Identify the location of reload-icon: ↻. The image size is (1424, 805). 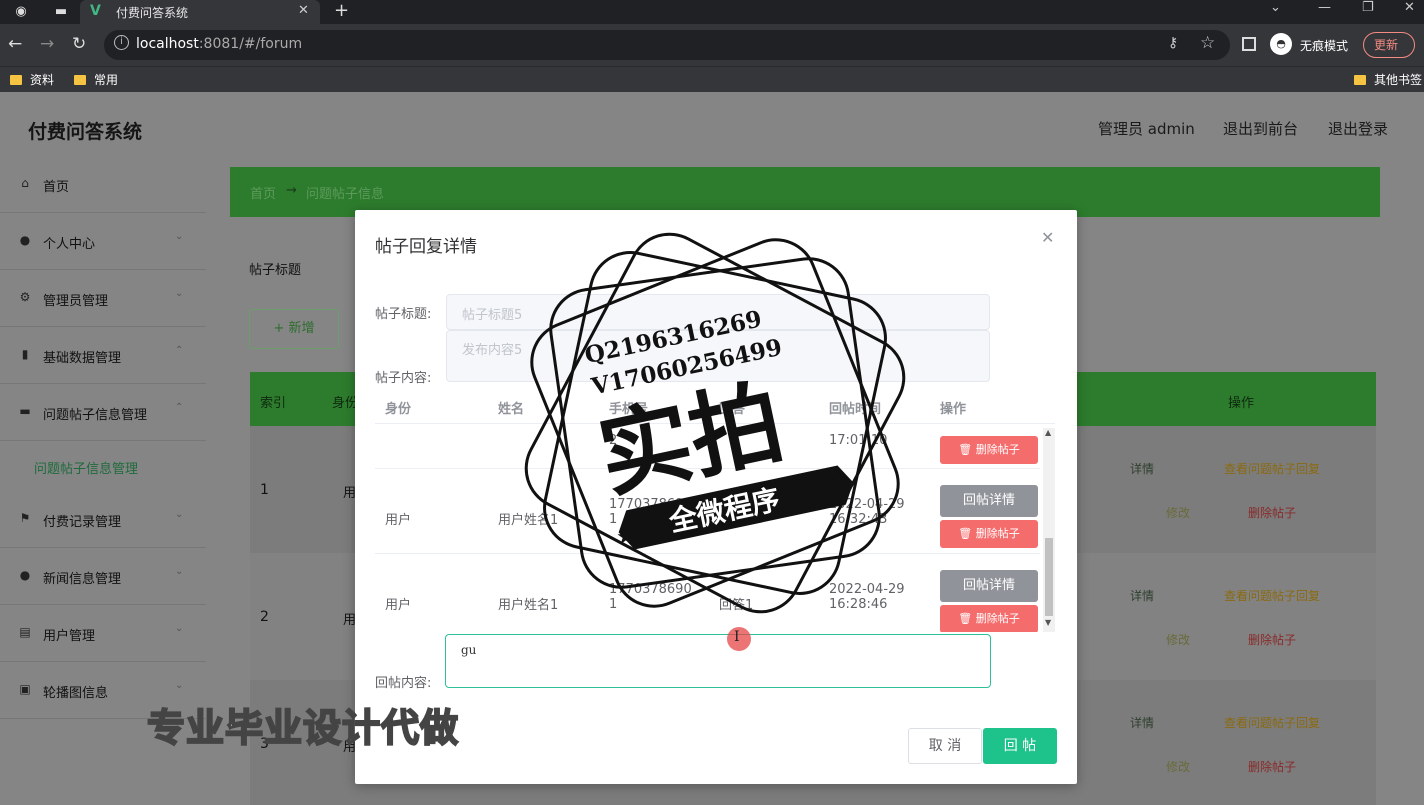
(79, 44).